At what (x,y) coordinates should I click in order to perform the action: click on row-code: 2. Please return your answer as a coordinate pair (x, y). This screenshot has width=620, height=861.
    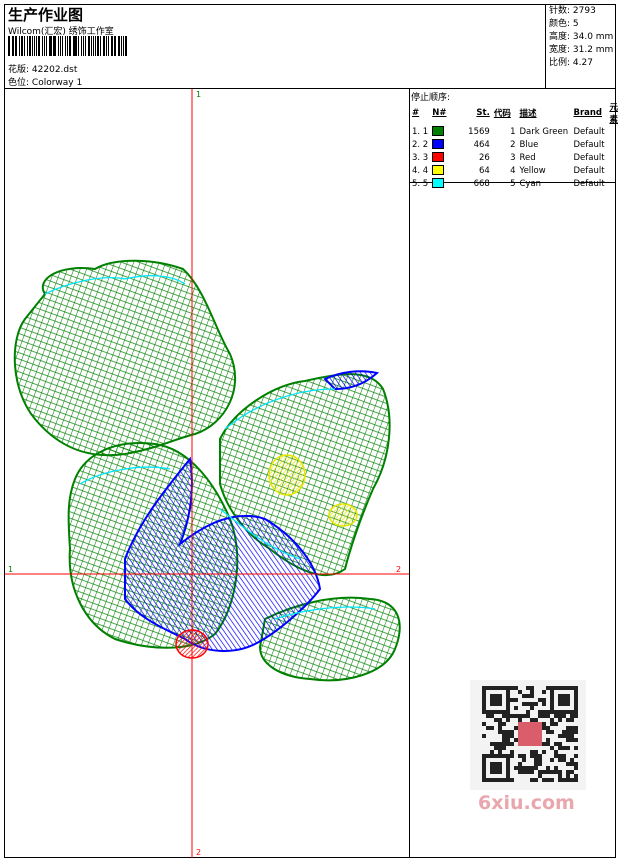
    Looking at the image, I should click on (513, 144).